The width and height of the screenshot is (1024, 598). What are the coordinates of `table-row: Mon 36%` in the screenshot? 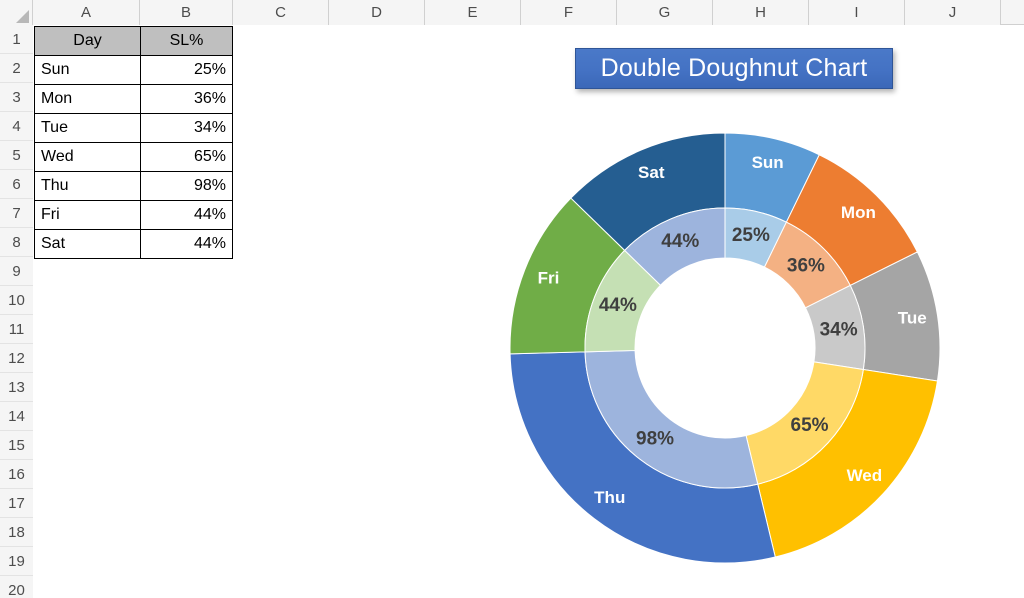 It's located at (133, 99).